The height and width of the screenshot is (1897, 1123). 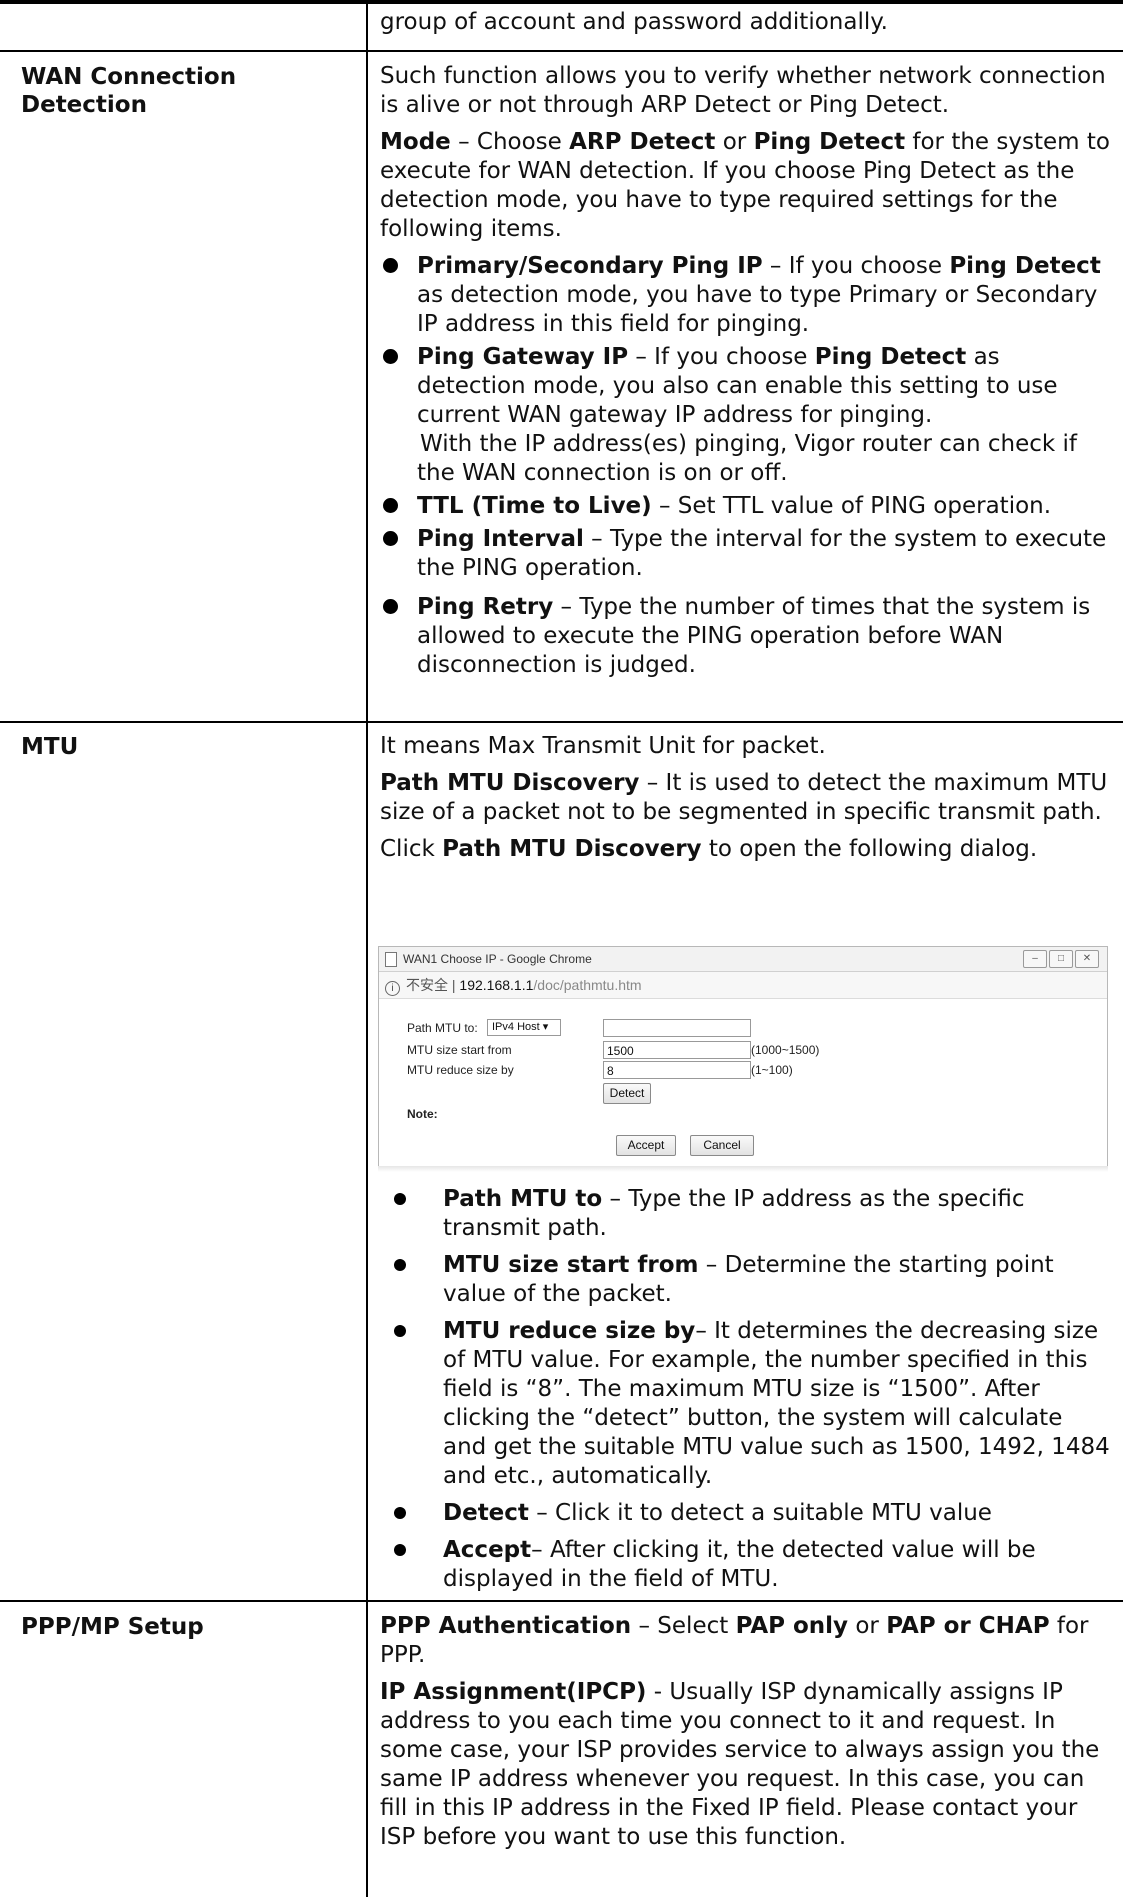 What do you see at coordinates (627, 1093) in the screenshot?
I see `detect-button: Detect` at bounding box center [627, 1093].